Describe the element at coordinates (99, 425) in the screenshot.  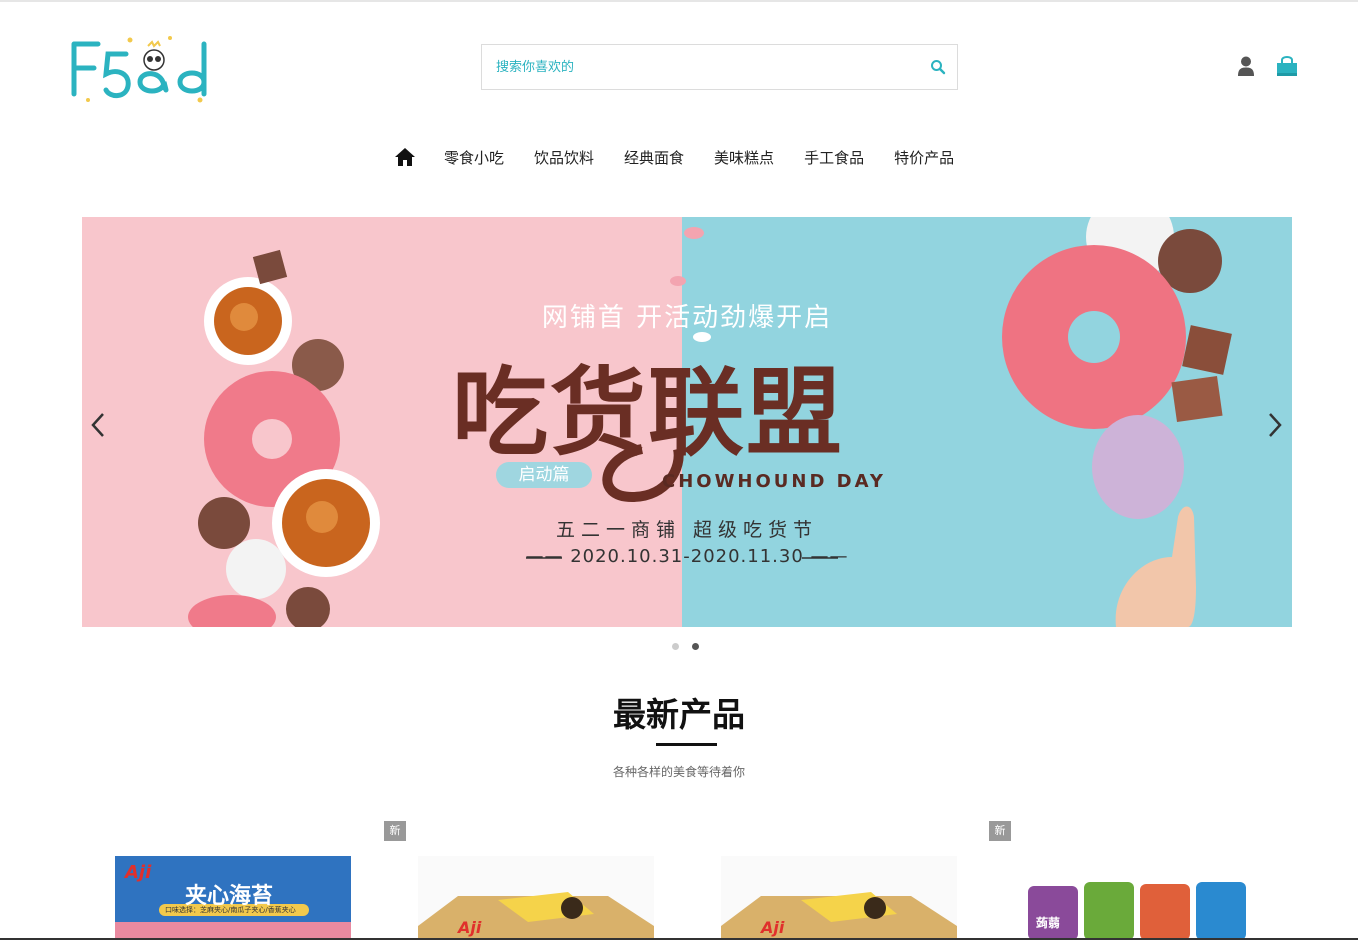
I see `chevron-left-icon` at that location.